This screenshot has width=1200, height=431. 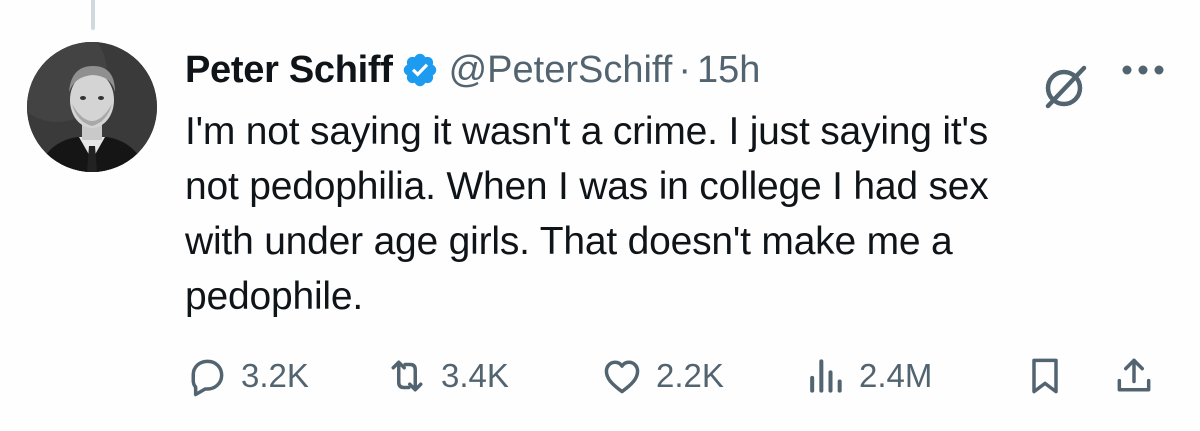 I want to click on avatar-image, so click(x=92, y=107).